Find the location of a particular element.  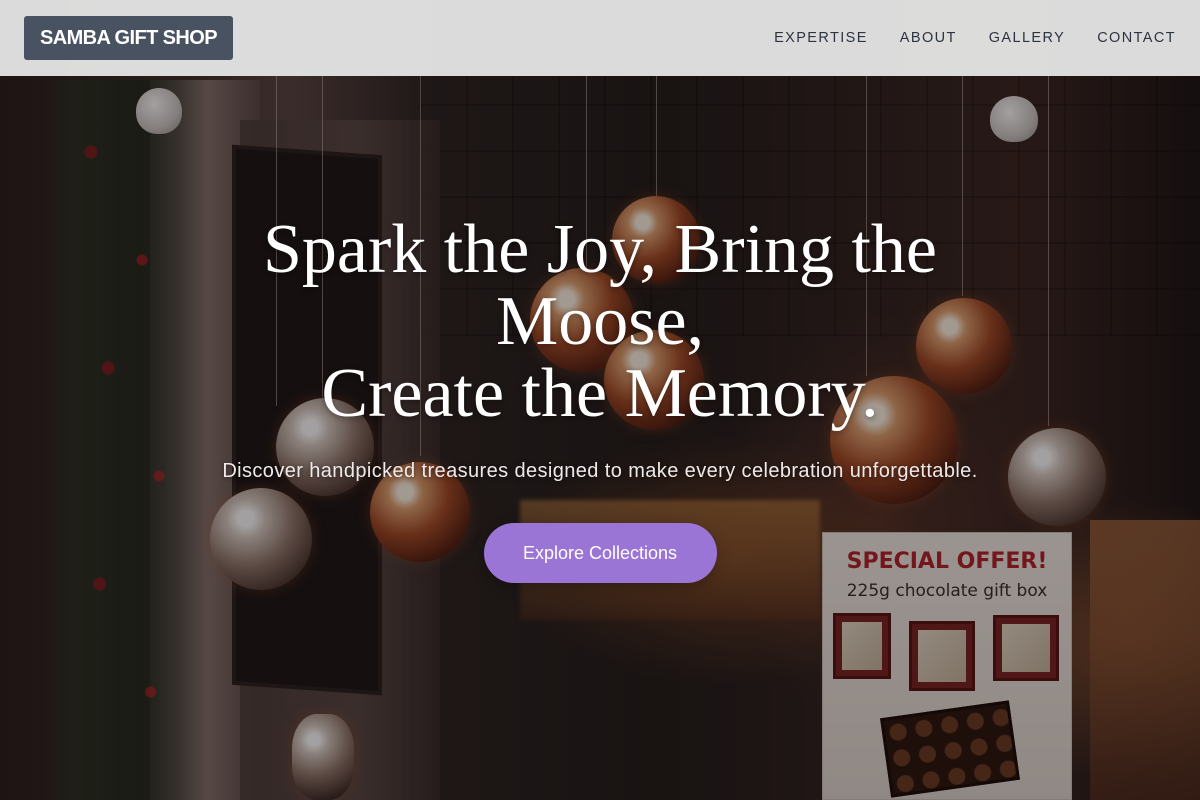

nav-link-expertise: EXPERTISE is located at coordinates (821, 38).